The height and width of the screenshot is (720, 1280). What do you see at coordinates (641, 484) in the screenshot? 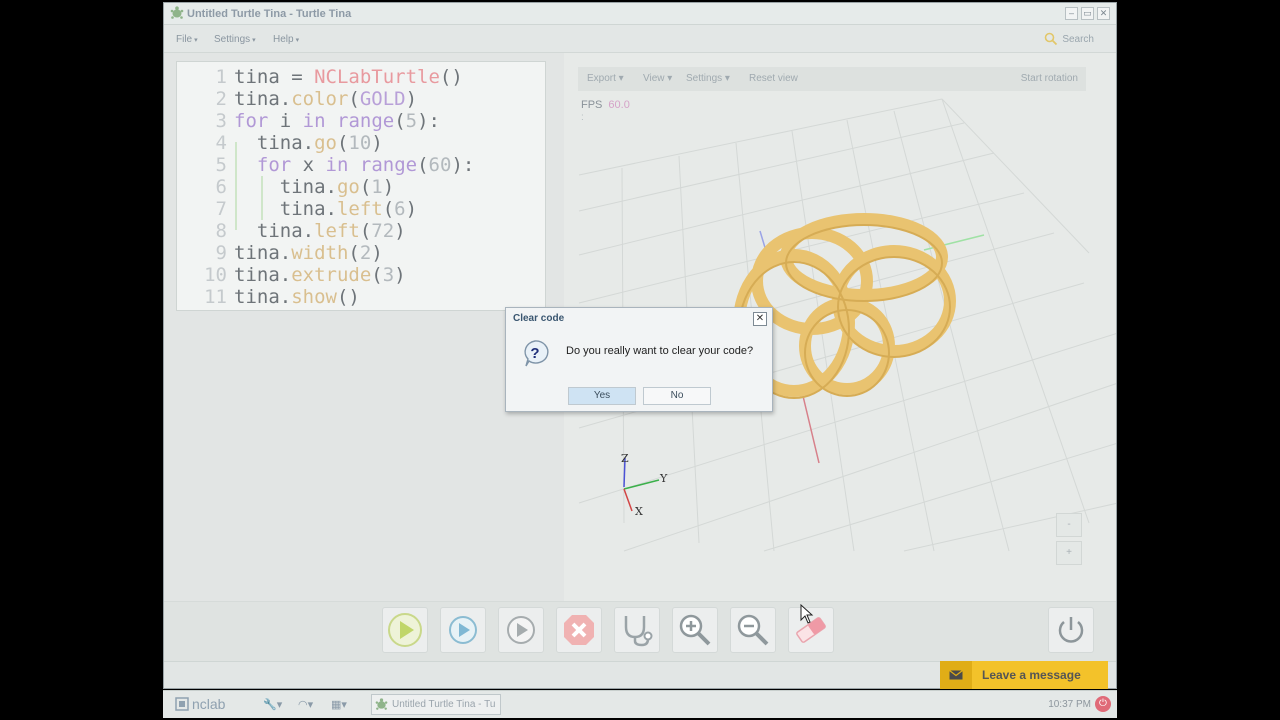
I see `y-axis-indicator` at bounding box center [641, 484].